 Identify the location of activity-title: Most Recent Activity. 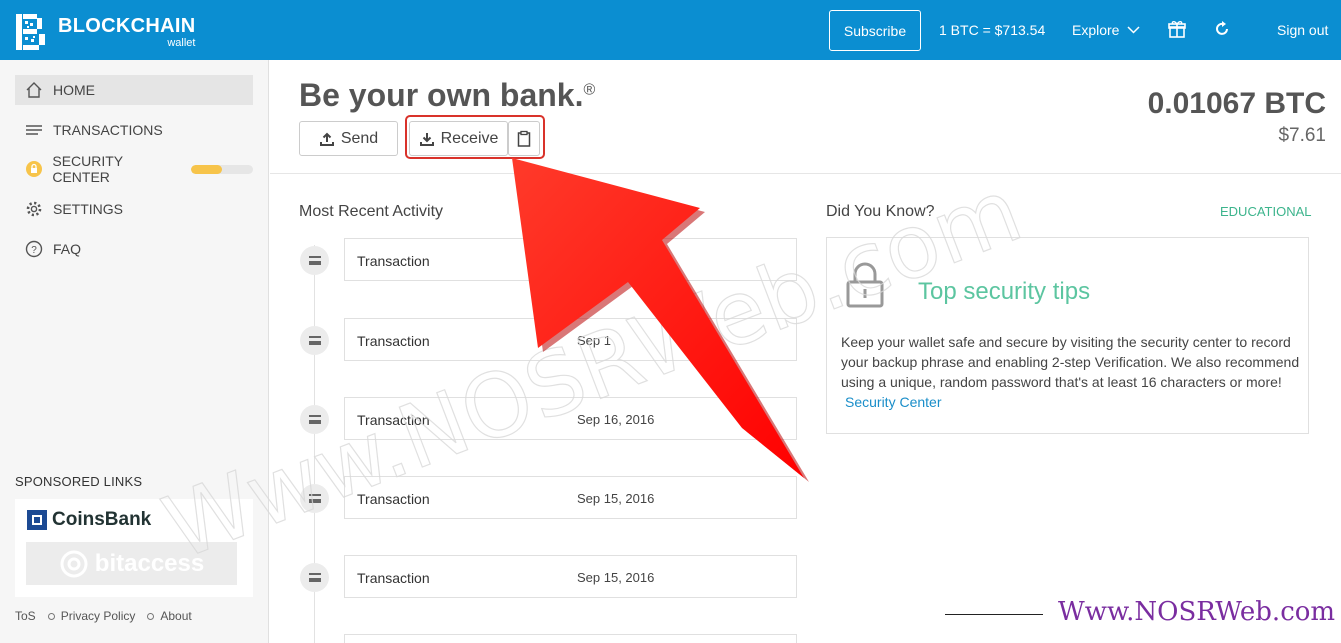
(371, 211).